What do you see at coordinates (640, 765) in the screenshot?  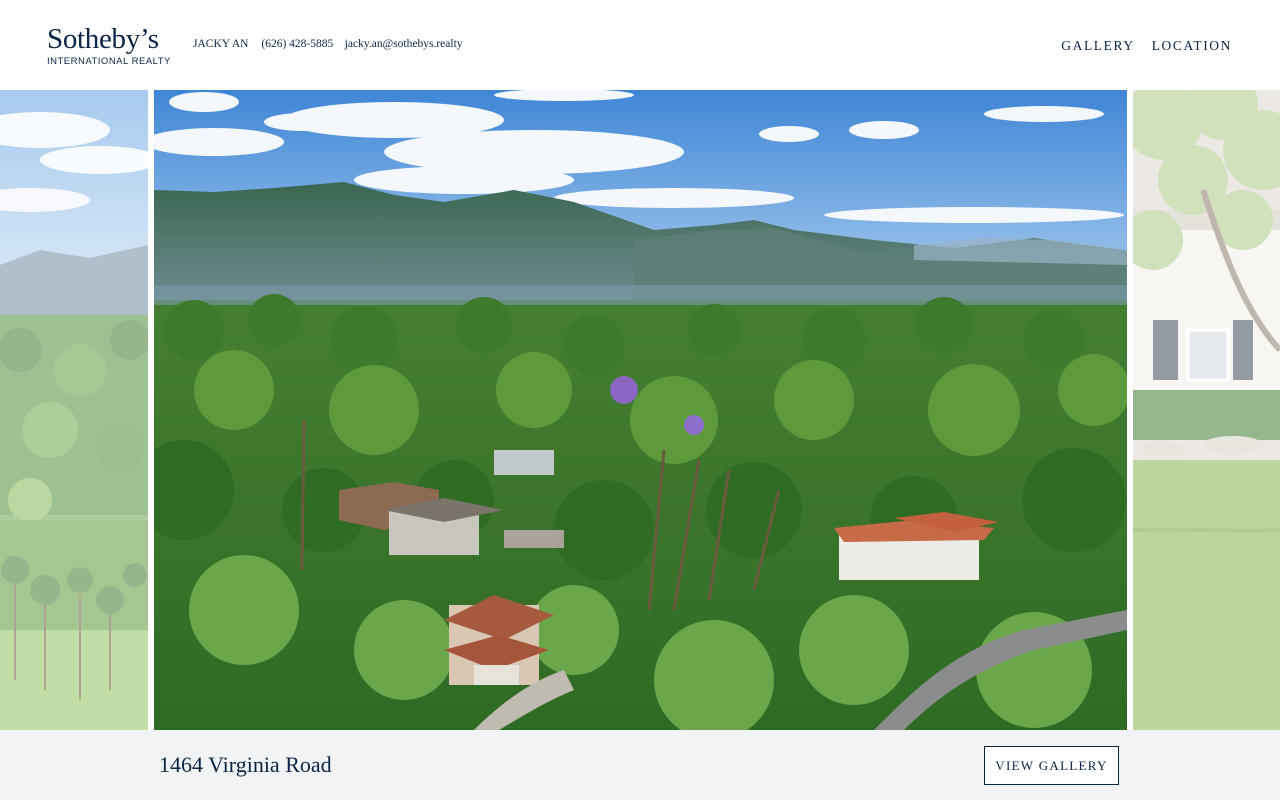 I see `listing-bar: 1464 Virginia Road VIEW GALLERY` at bounding box center [640, 765].